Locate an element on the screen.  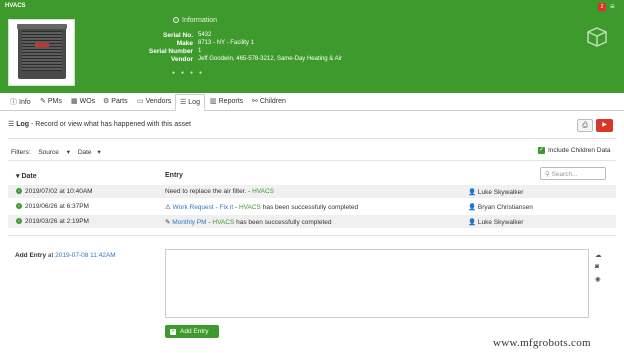
tab-log: ☰ Log is located at coordinates (190, 102).